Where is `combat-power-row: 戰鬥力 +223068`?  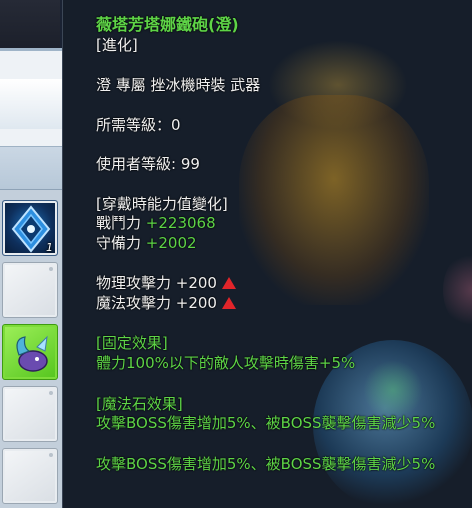
combat-power-row: 戰鬥力 +223068 is located at coordinates (156, 223).